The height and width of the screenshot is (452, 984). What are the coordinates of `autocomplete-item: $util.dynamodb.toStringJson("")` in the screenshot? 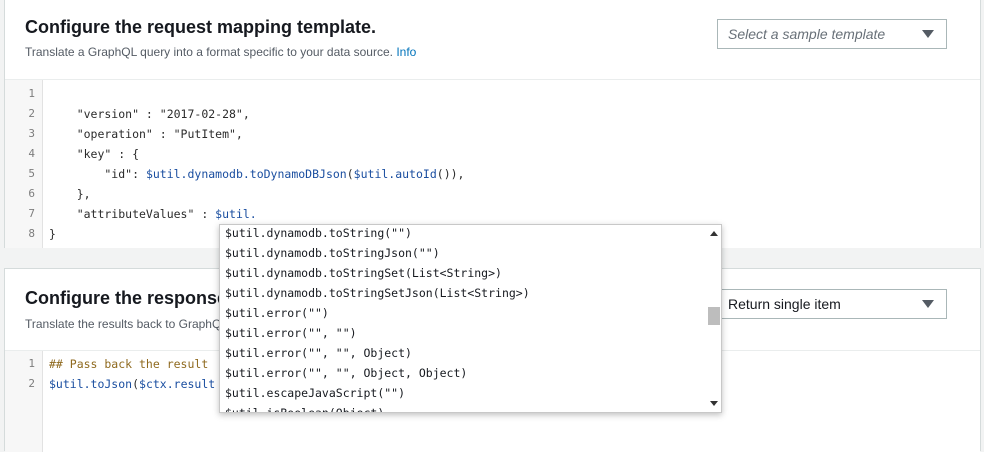 It's located at (463, 253).